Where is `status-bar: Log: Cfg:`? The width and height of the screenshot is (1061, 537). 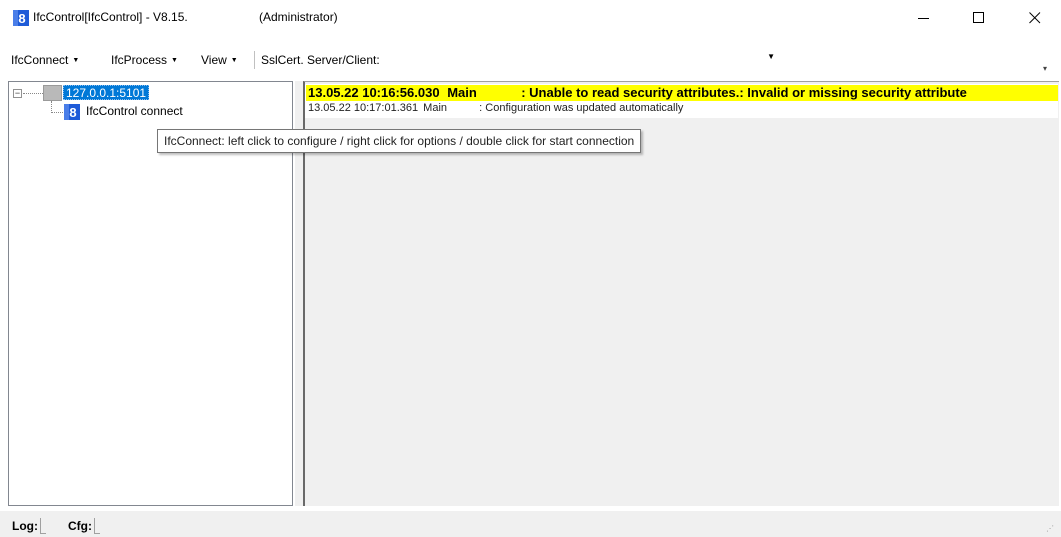 status-bar: Log: Cfg: is located at coordinates (530, 524).